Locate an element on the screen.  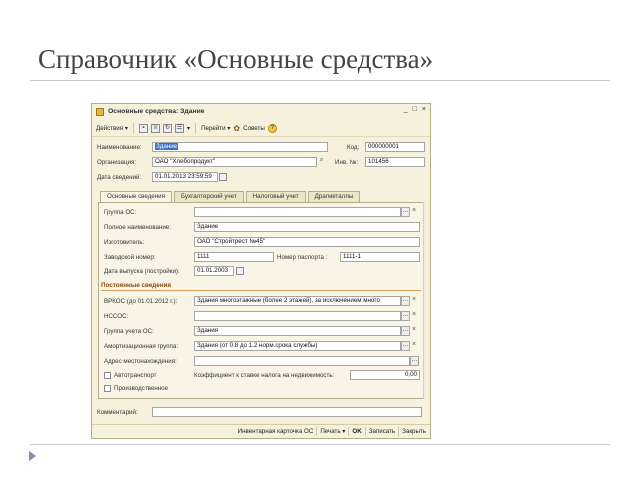
section-title: Постоянные сведения is located at coordinates (136, 285).